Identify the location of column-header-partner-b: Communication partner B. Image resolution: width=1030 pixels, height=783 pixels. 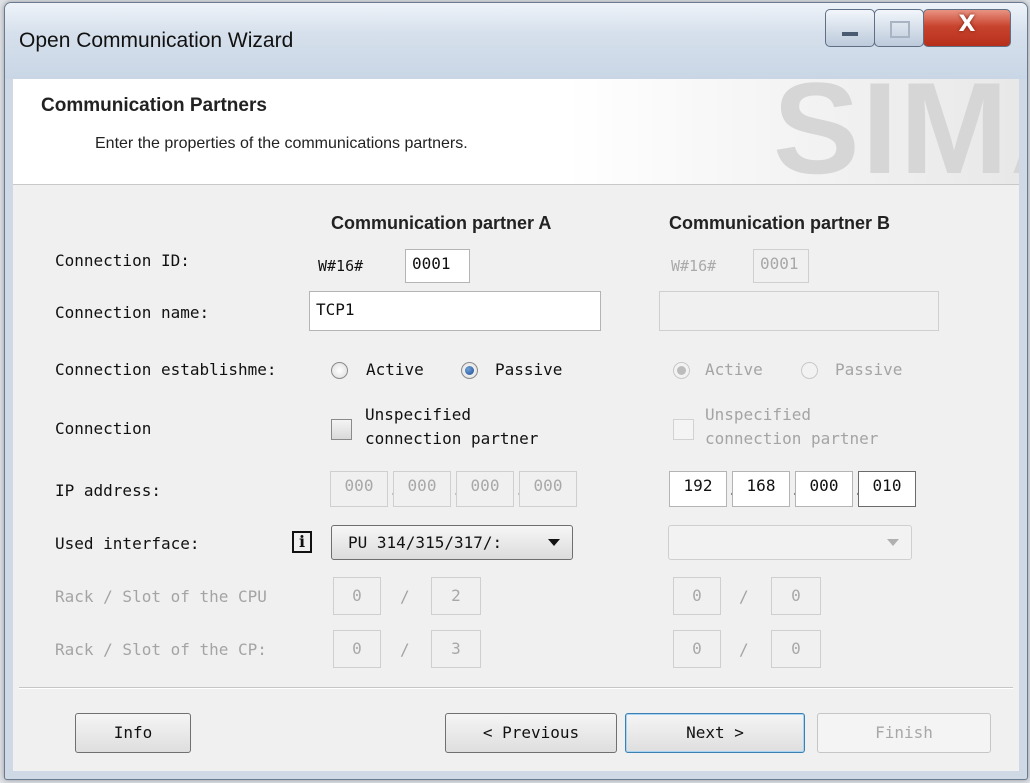
(780, 223).